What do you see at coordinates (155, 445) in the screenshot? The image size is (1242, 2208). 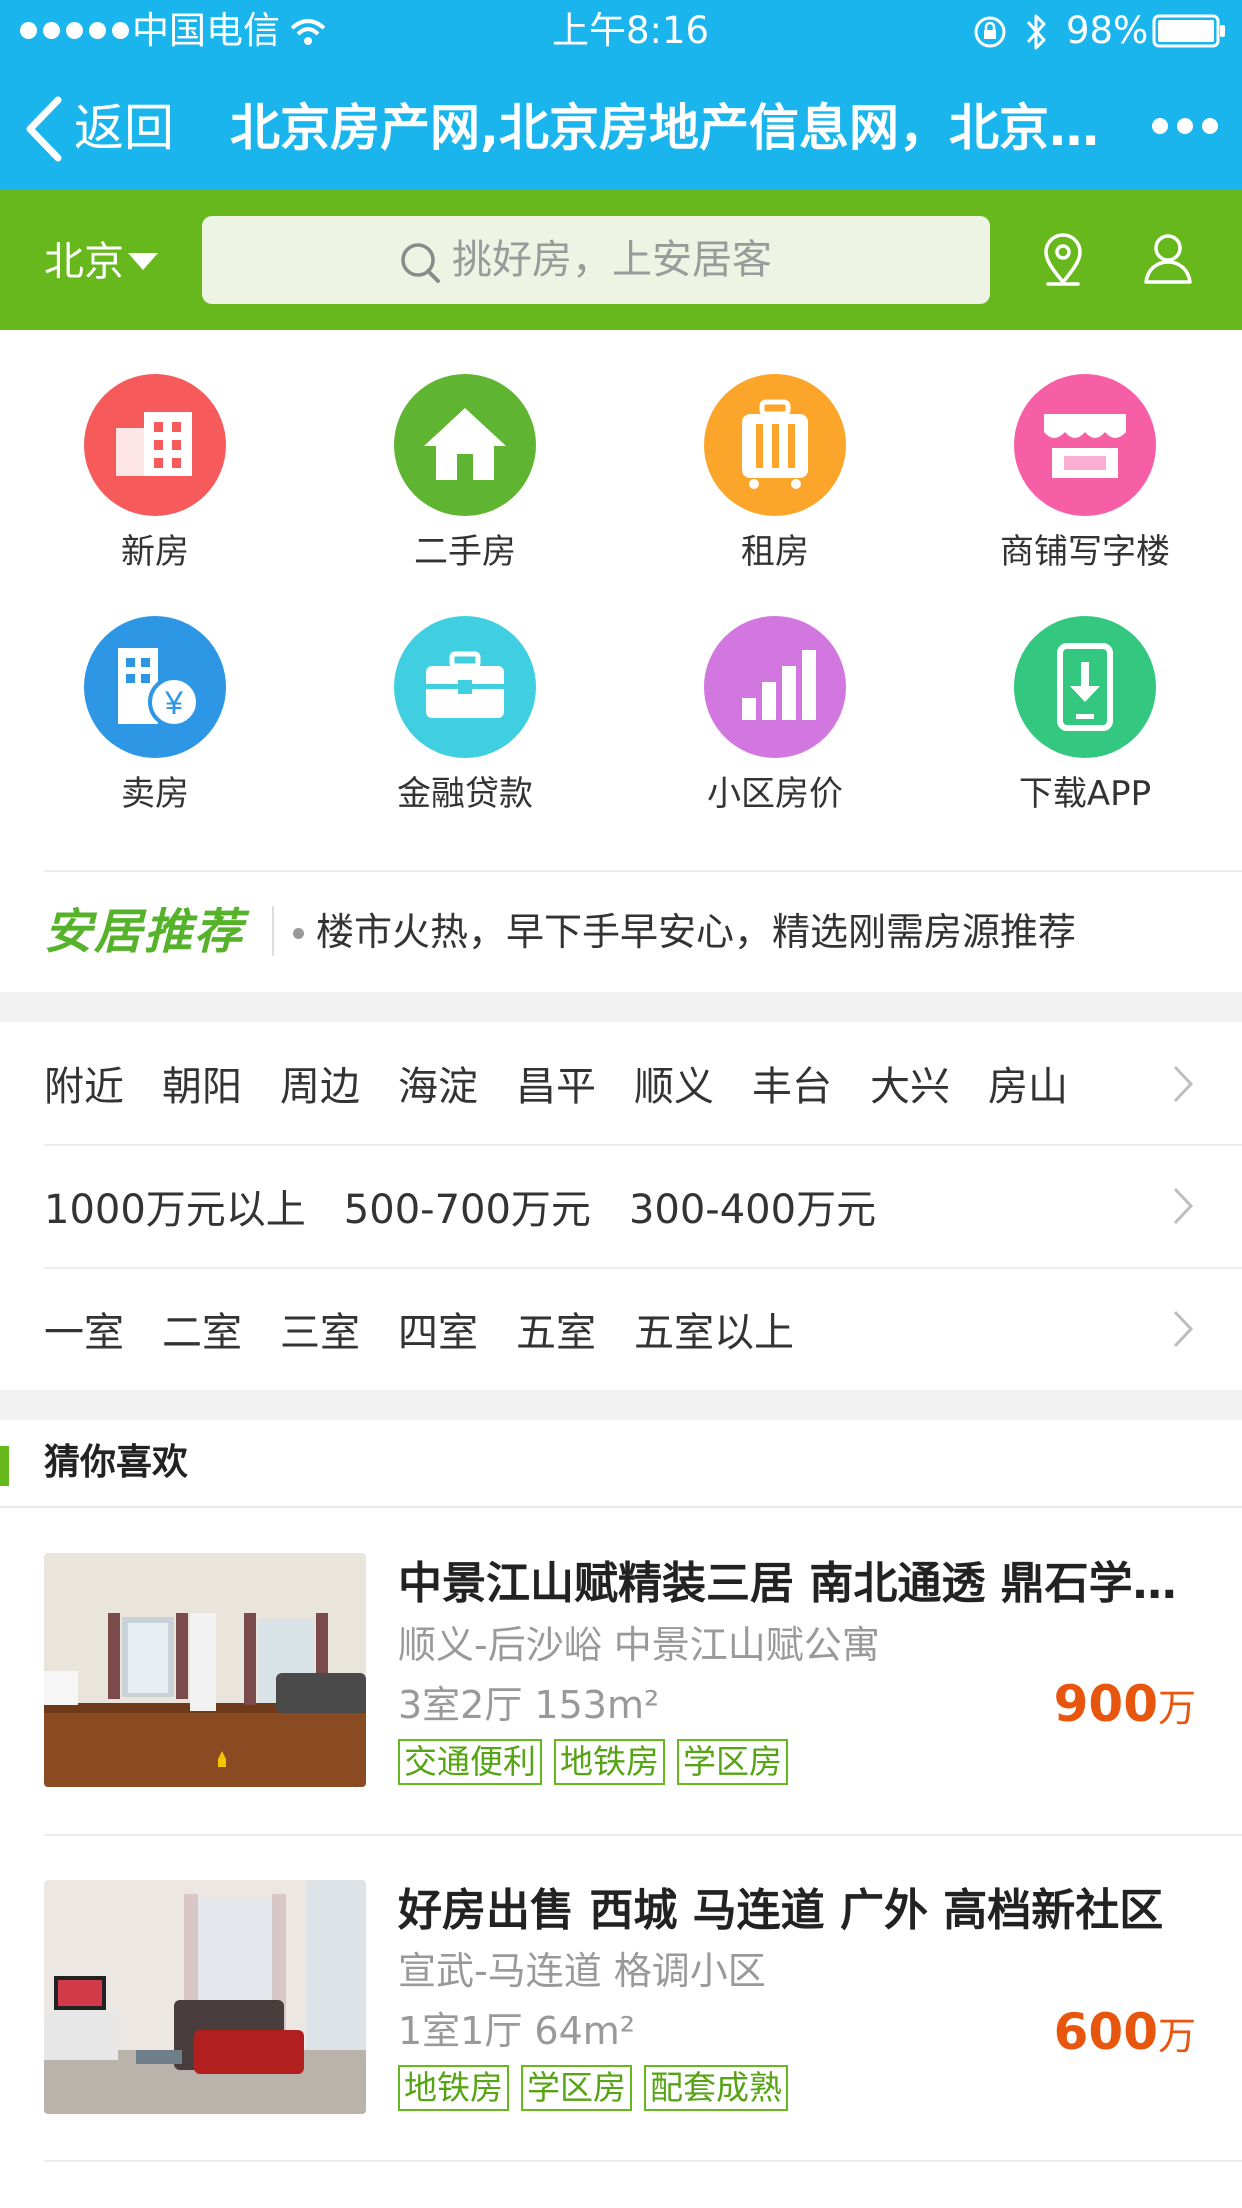 I see `building-icon` at bounding box center [155, 445].